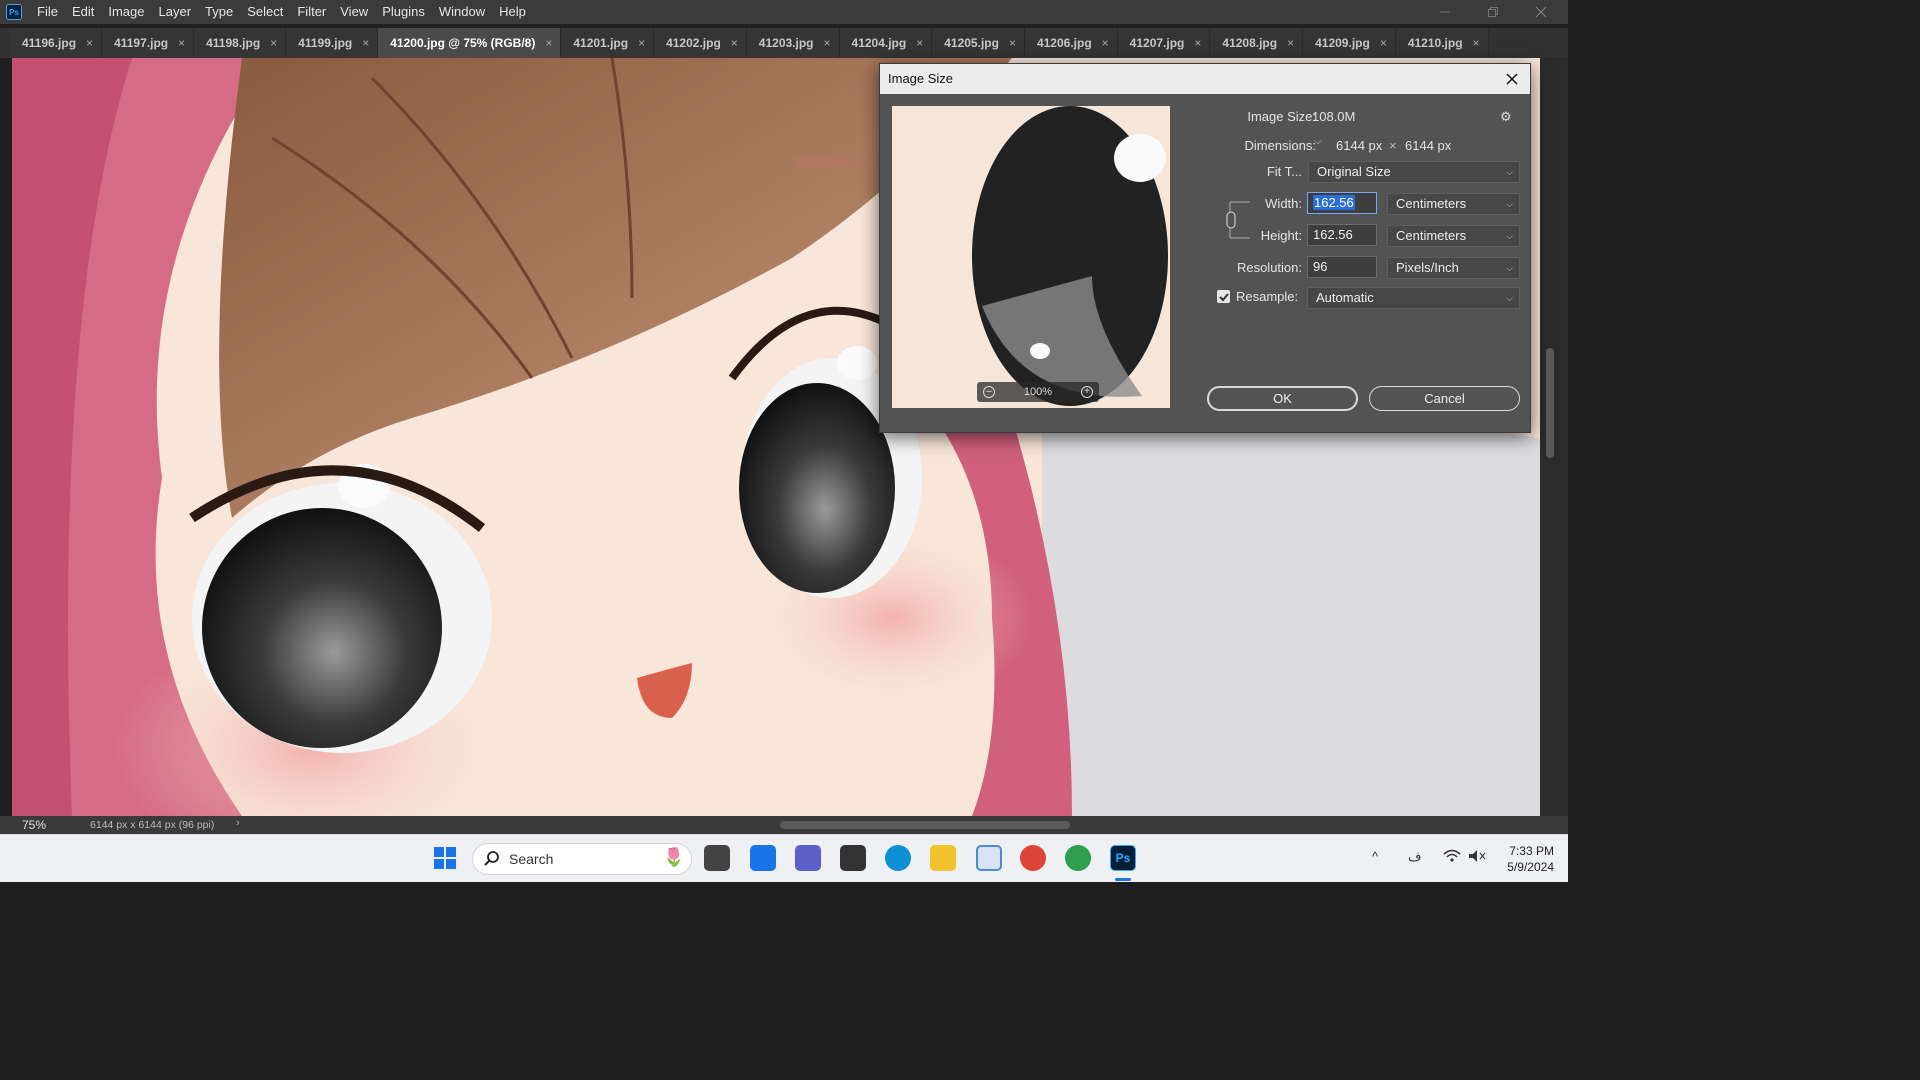 This screenshot has height=1080, width=1920. I want to click on width-label: Width:, so click(1283, 203).